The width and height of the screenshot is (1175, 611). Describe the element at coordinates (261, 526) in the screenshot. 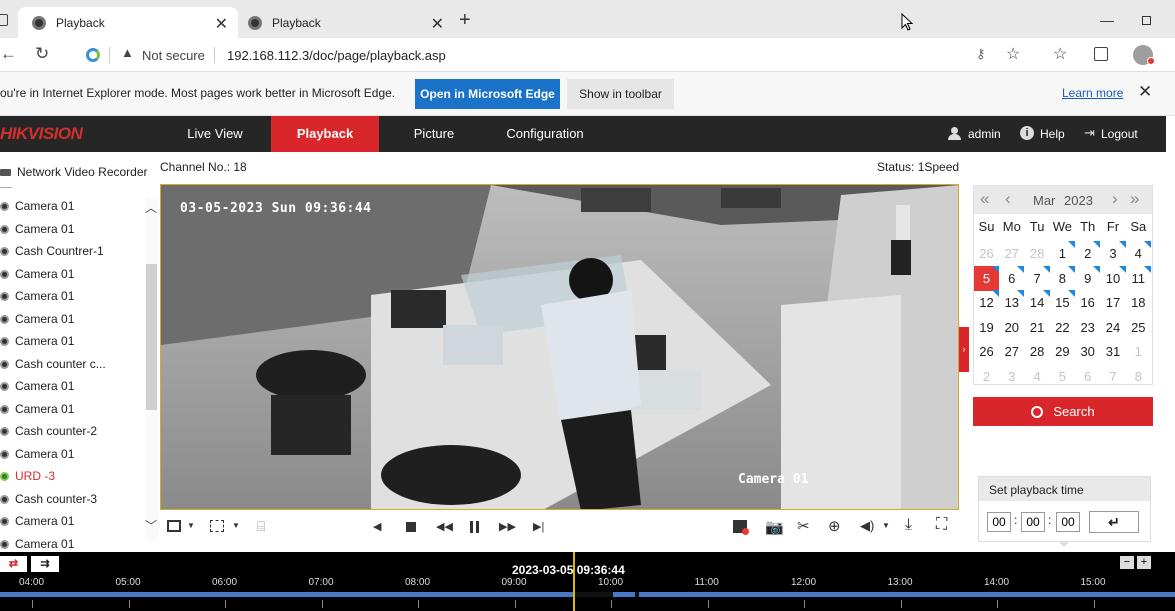

I see `capture-icon: ⌸` at that location.